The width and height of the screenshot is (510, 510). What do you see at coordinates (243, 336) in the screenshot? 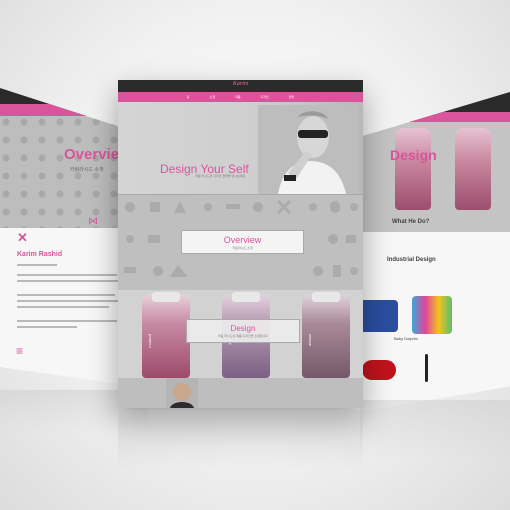
I see `design-subtitle: 카림 라시드의 제품 디자인을 소개합니다` at bounding box center [243, 336].